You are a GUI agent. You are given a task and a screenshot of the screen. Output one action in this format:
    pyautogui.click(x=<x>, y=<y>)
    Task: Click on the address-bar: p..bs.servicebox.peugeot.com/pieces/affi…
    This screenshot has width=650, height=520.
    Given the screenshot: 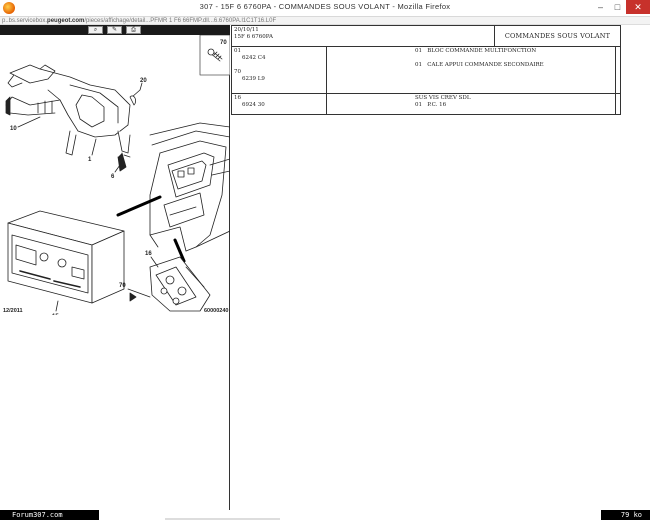 What is the action you would take?
    pyautogui.click(x=325, y=21)
    